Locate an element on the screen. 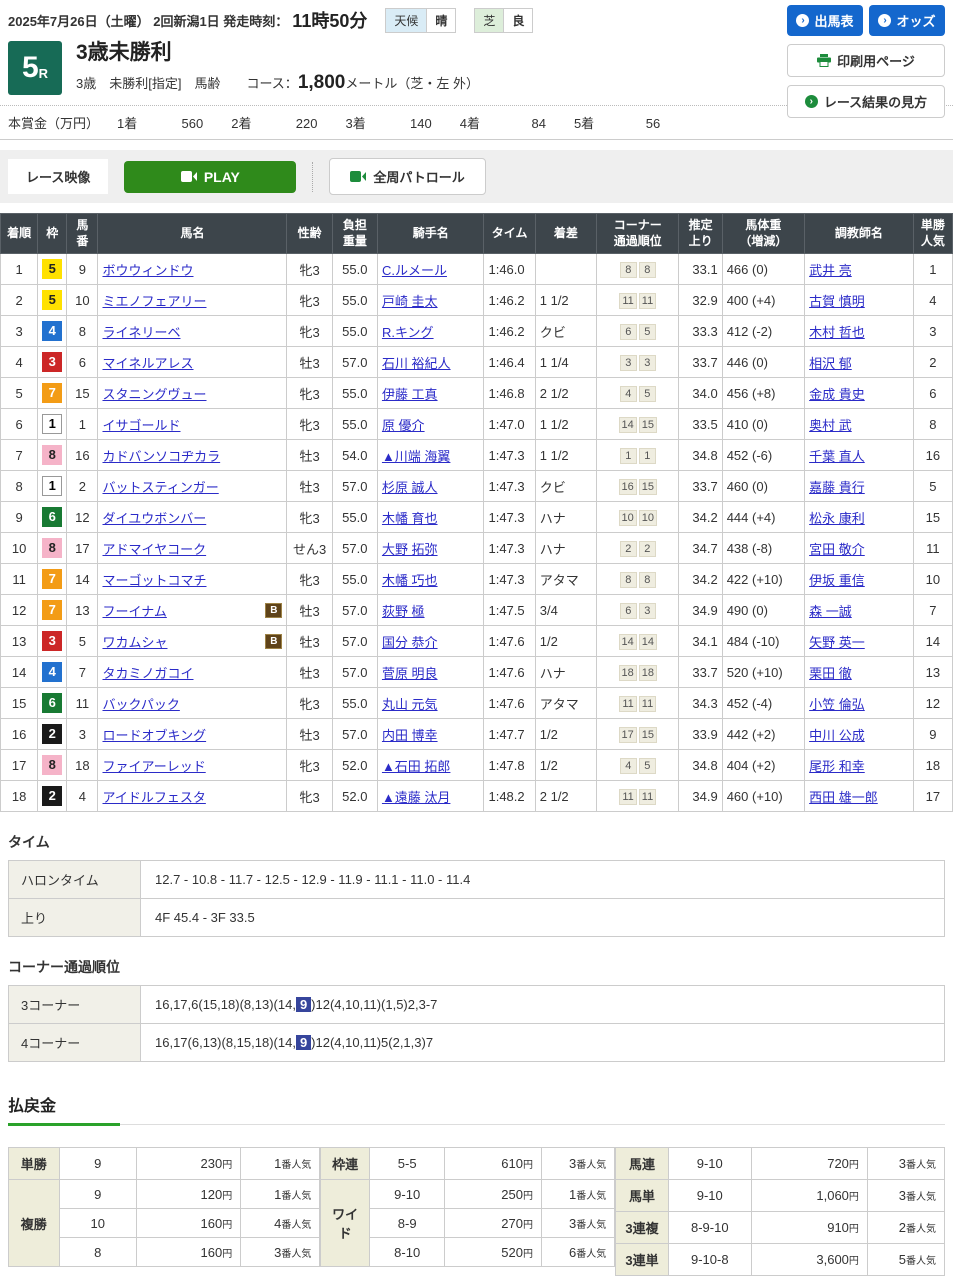 Image resolution: width=953 pixels, height=1276 pixels. jockey-link: R.キング is located at coordinates (408, 332).